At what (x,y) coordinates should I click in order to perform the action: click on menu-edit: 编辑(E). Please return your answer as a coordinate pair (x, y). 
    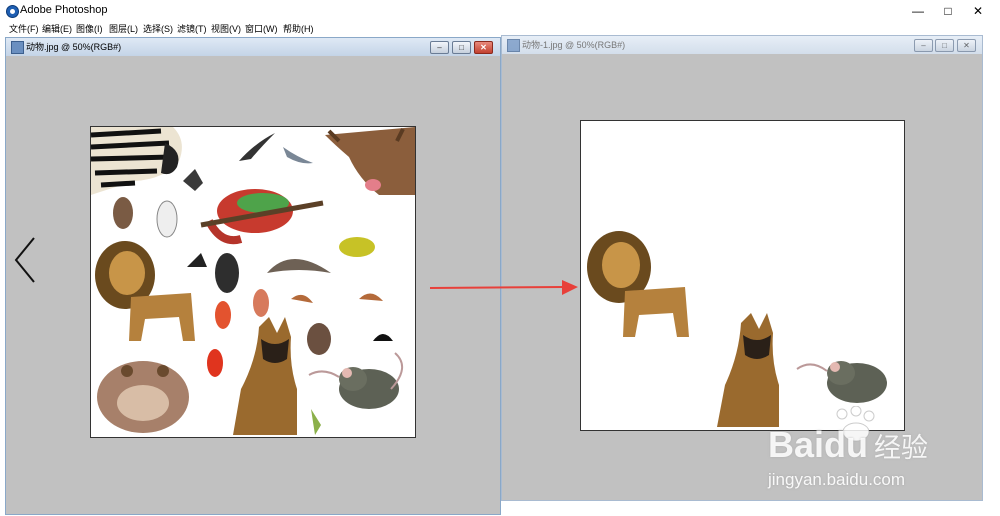
    Looking at the image, I should click on (57, 29).